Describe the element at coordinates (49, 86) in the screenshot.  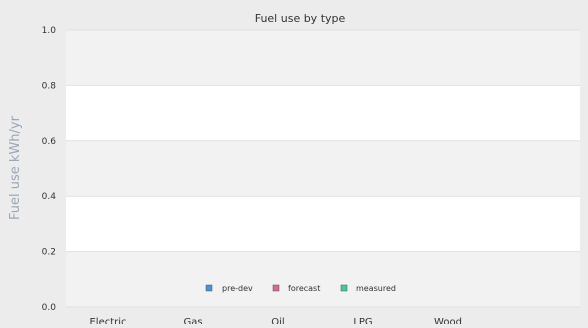
I see `y-tick-label: 0.8` at that location.